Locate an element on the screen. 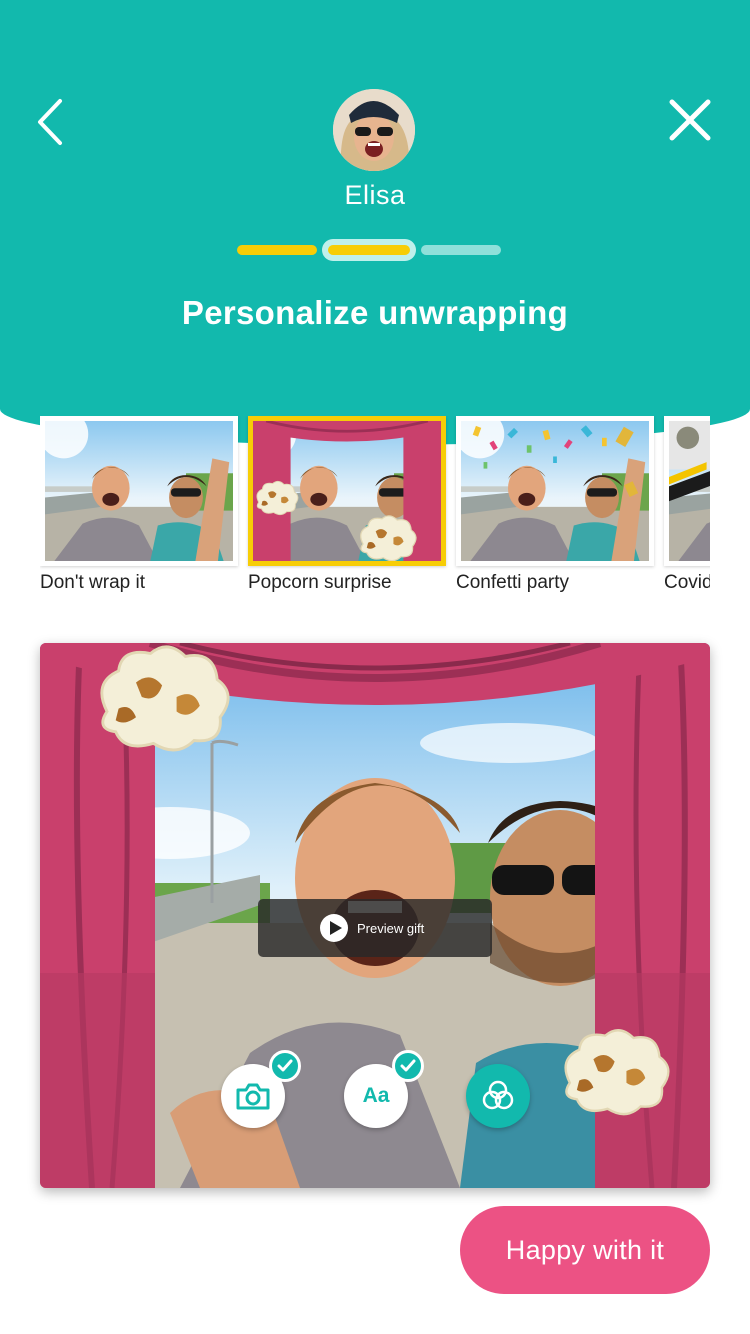 The image size is (750, 1334). style-option-covid: Covid is located at coordinates (687, 505).